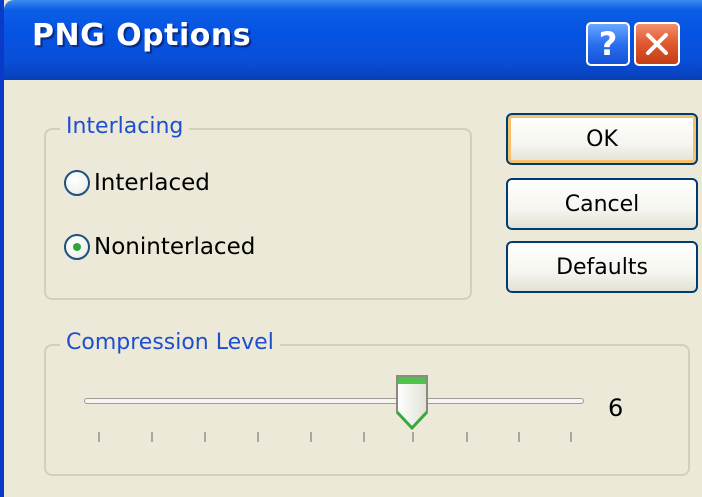 The height and width of the screenshot is (497, 702). What do you see at coordinates (602, 267) in the screenshot?
I see `defaults-button: Defaults` at bounding box center [602, 267].